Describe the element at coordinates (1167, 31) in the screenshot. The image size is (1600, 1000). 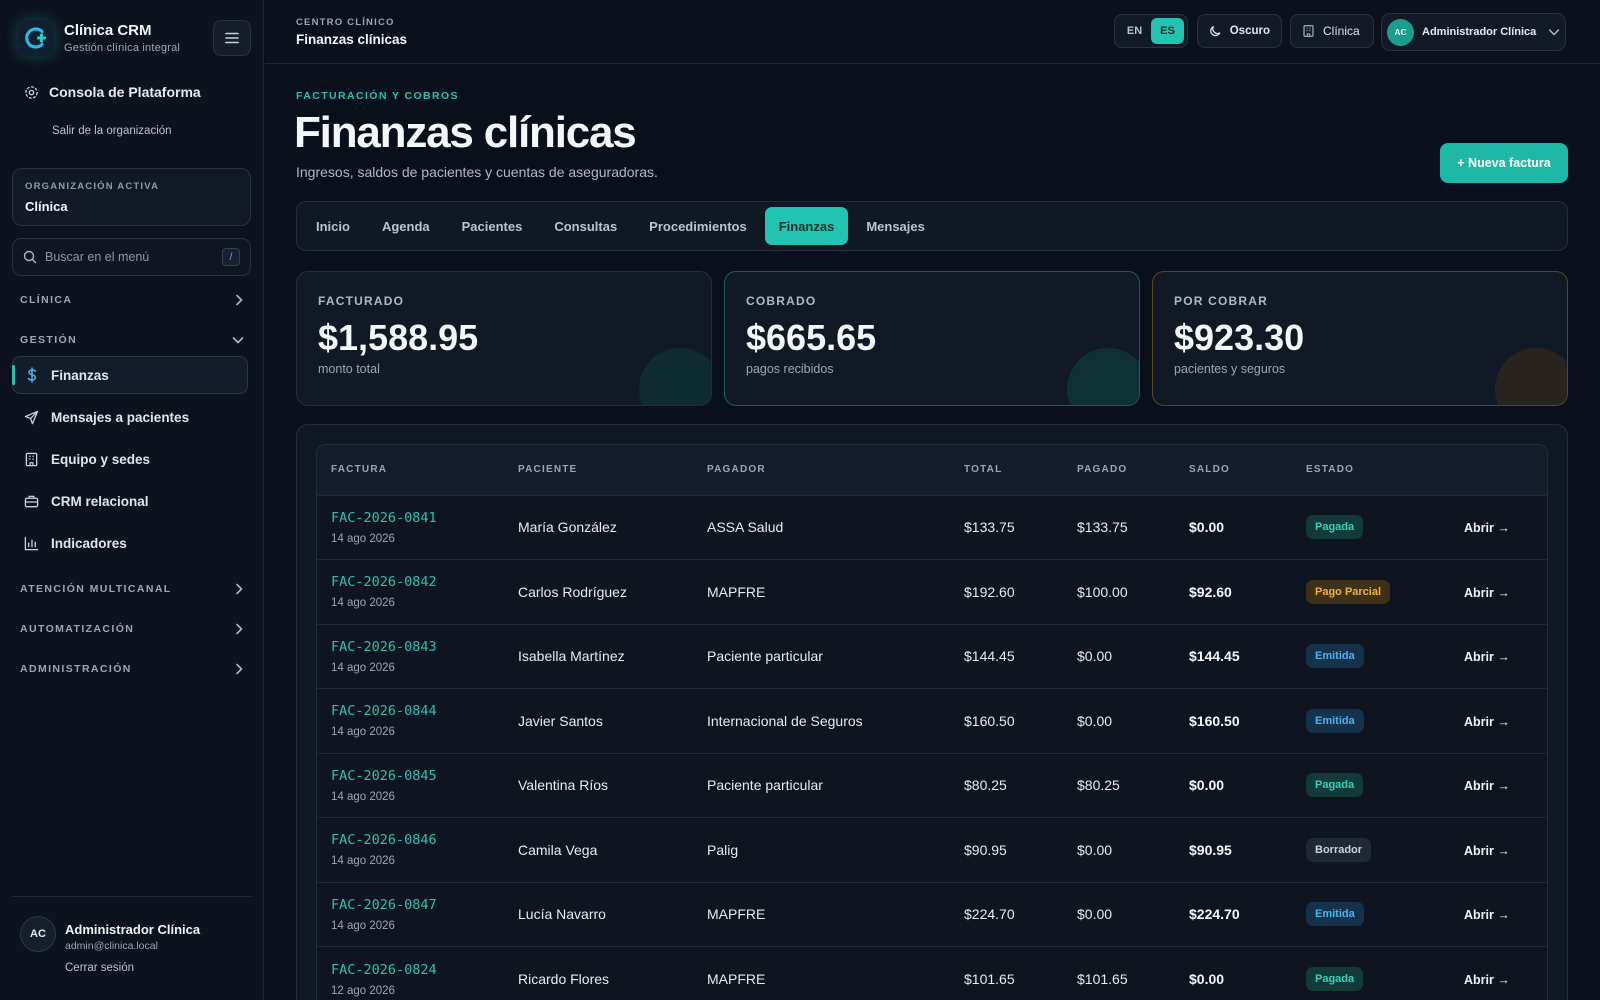
I see `language-es-button: ES` at that location.